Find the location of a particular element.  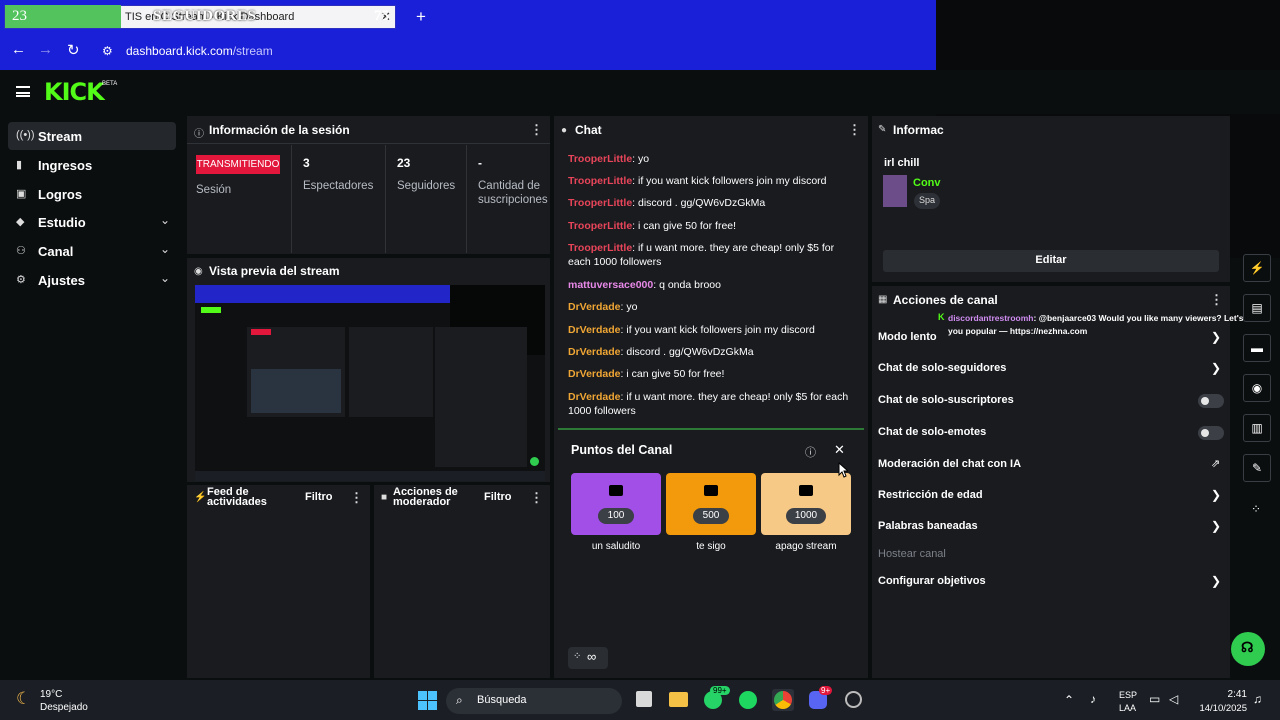

subs-only-toggle is located at coordinates (1211, 401).